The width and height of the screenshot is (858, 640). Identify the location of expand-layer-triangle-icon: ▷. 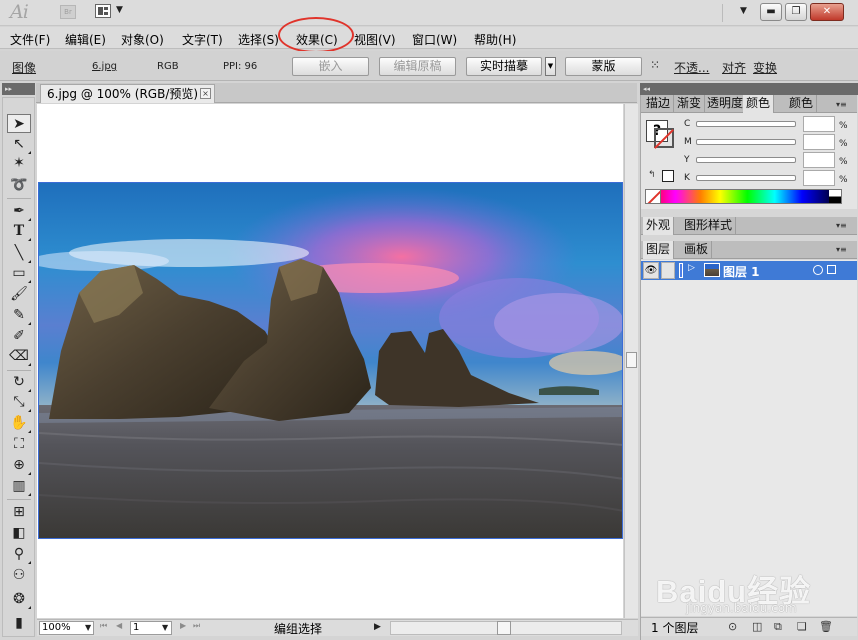
(691, 268).